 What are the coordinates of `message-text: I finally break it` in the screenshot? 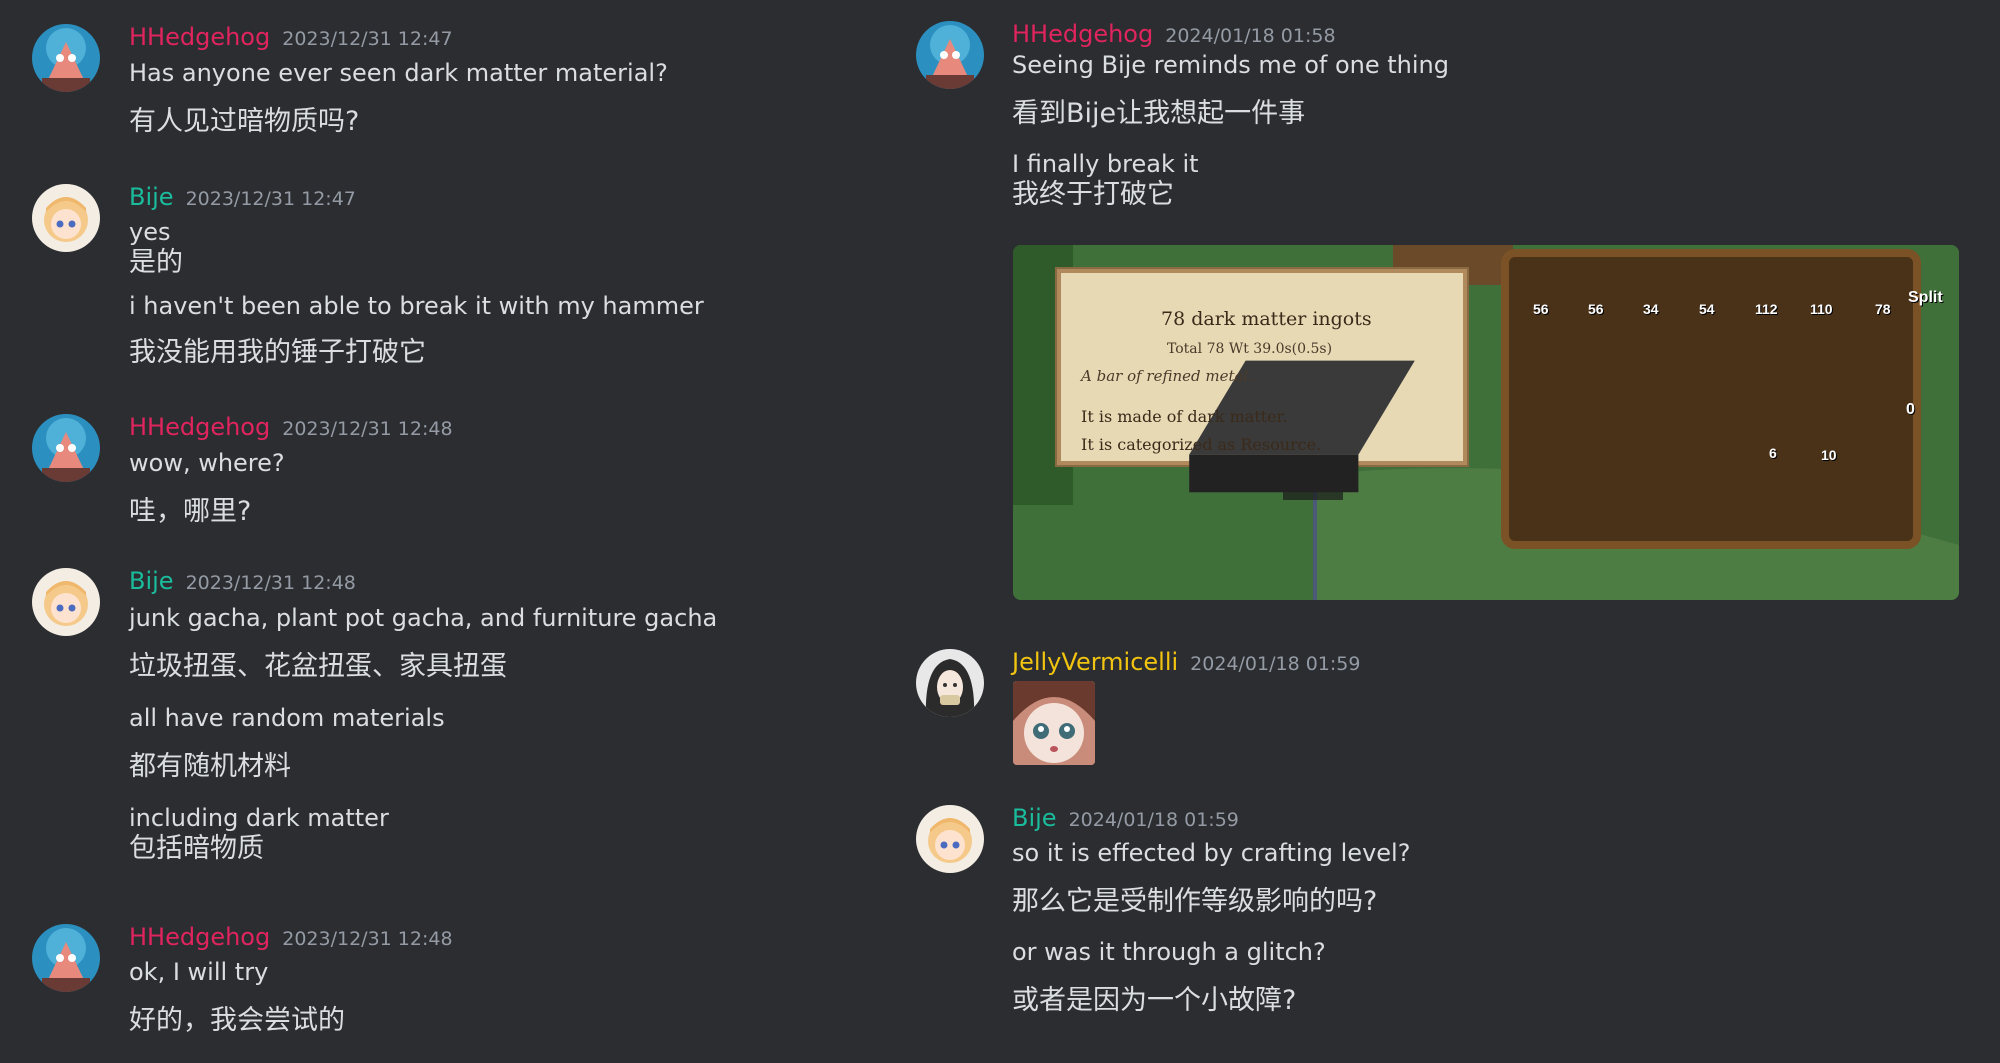 It's located at (1105, 164).